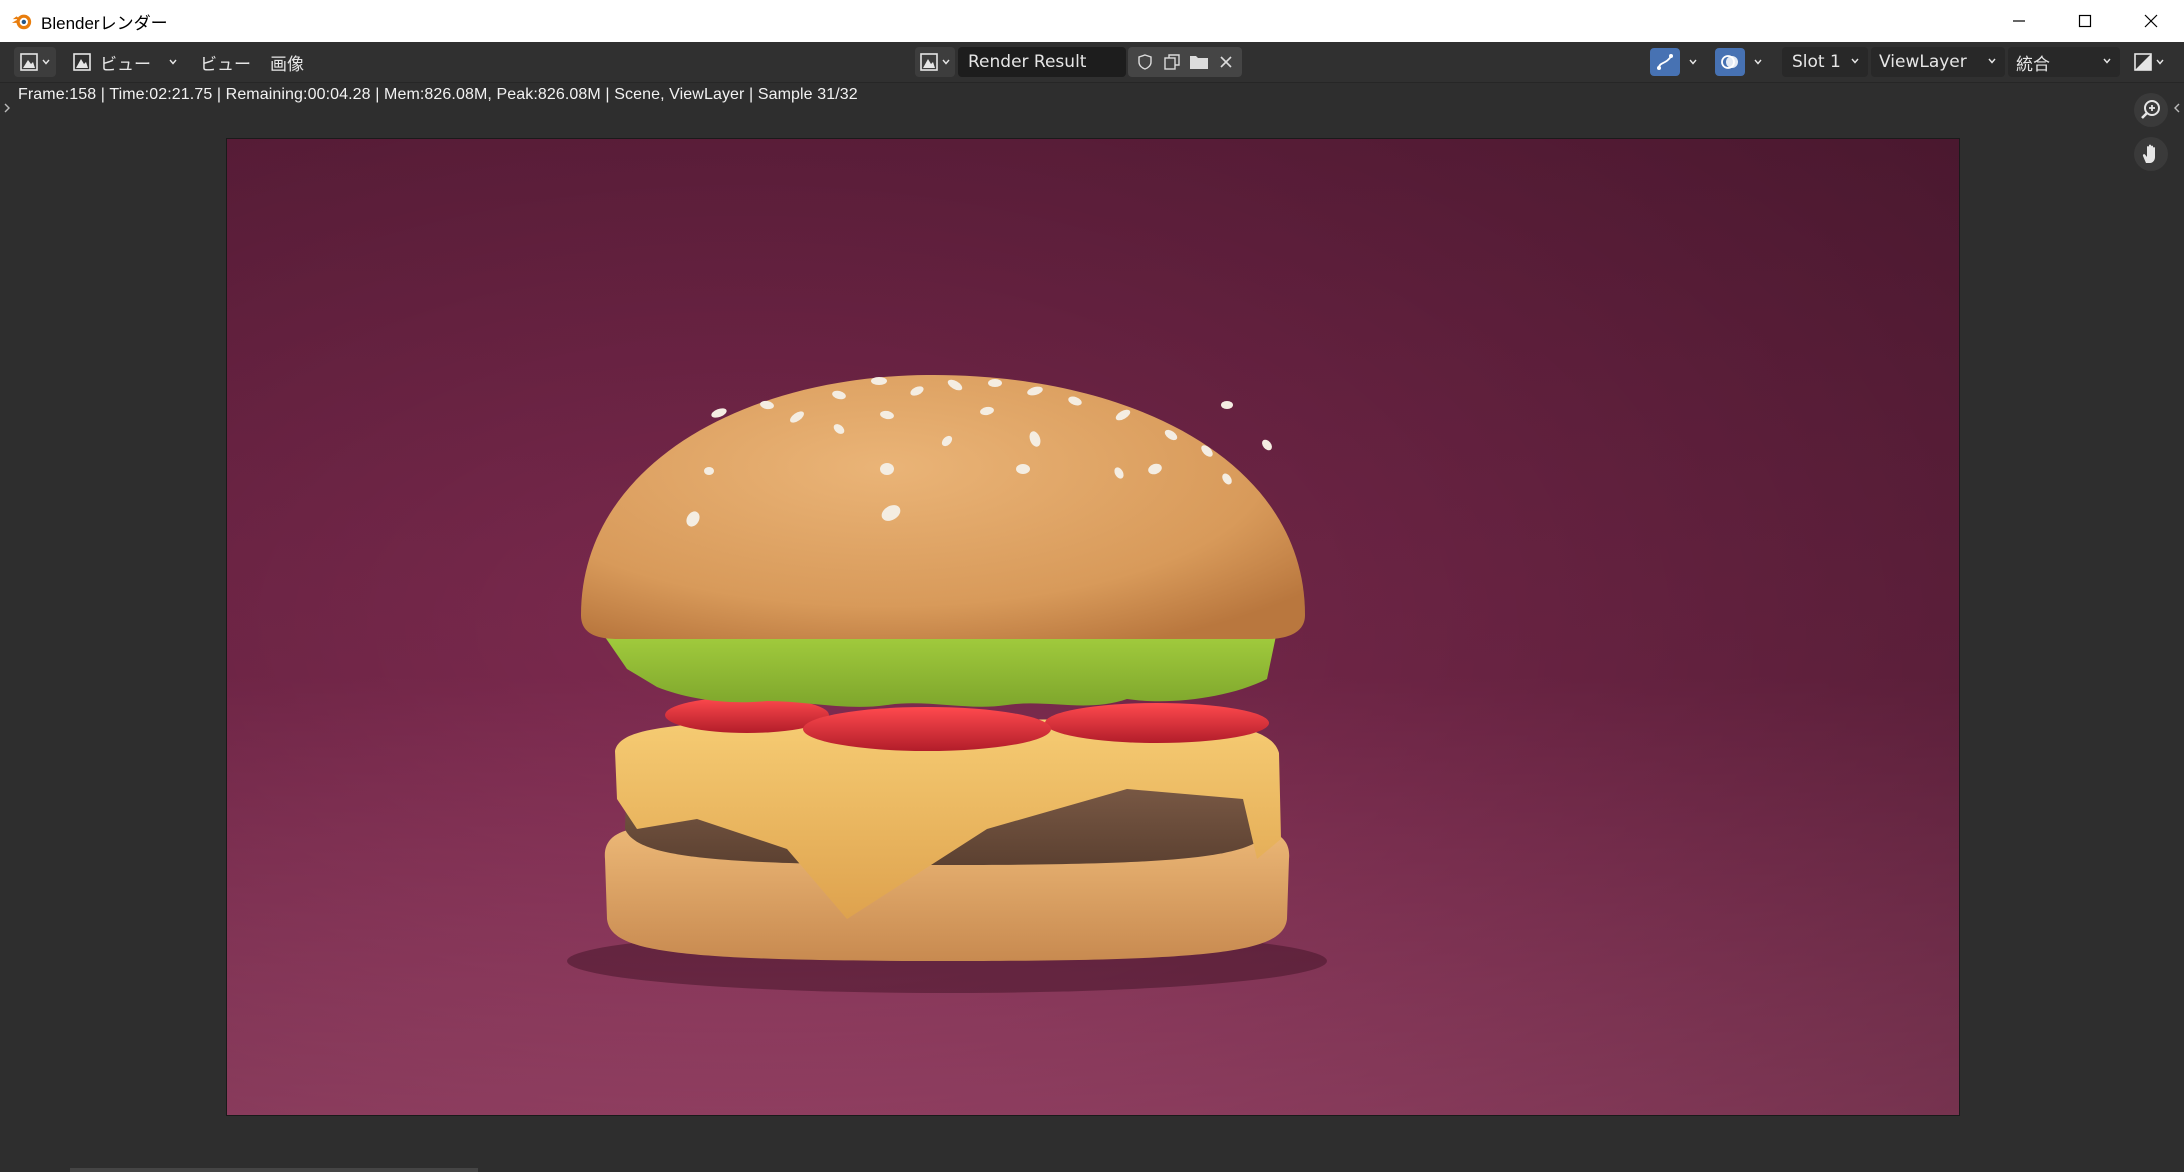 The height and width of the screenshot is (1172, 2184). I want to click on minimize-icon, so click(2019, 21).